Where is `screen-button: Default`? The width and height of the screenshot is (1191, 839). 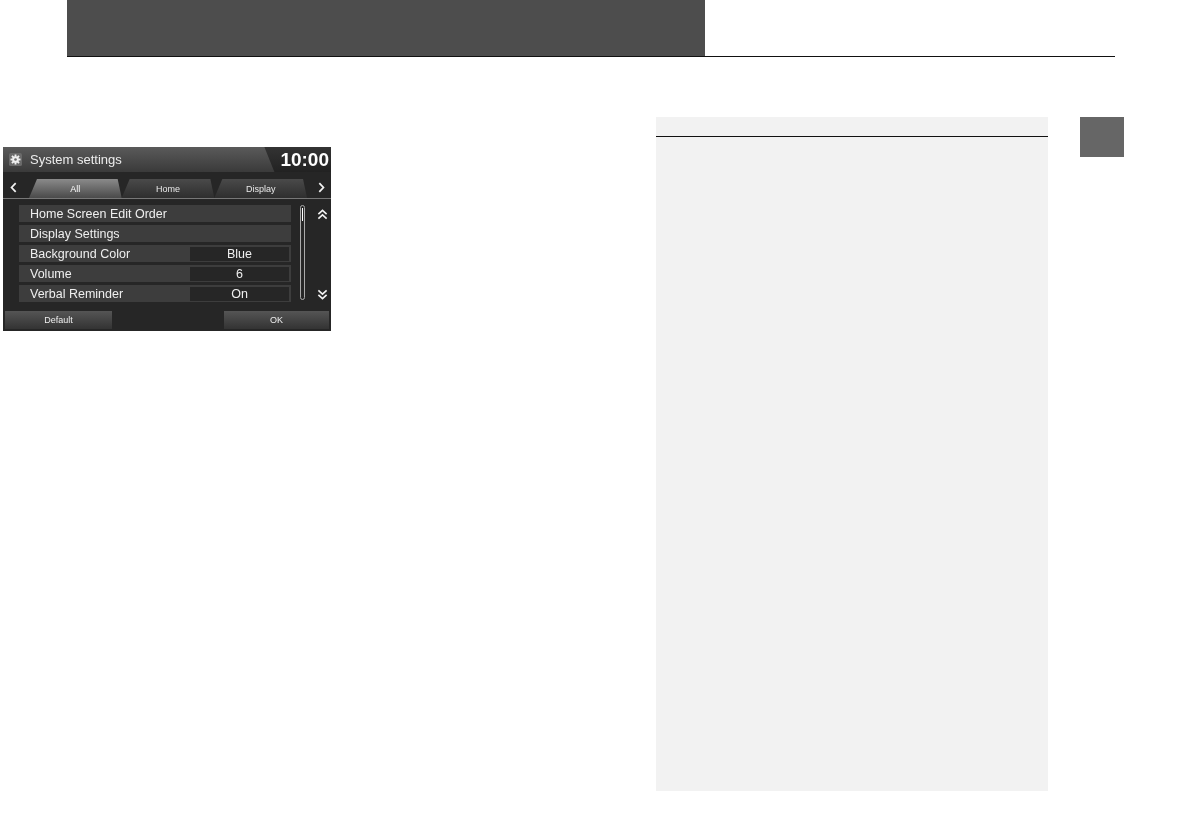 screen-button: Default is located at coordinates (58, 320).